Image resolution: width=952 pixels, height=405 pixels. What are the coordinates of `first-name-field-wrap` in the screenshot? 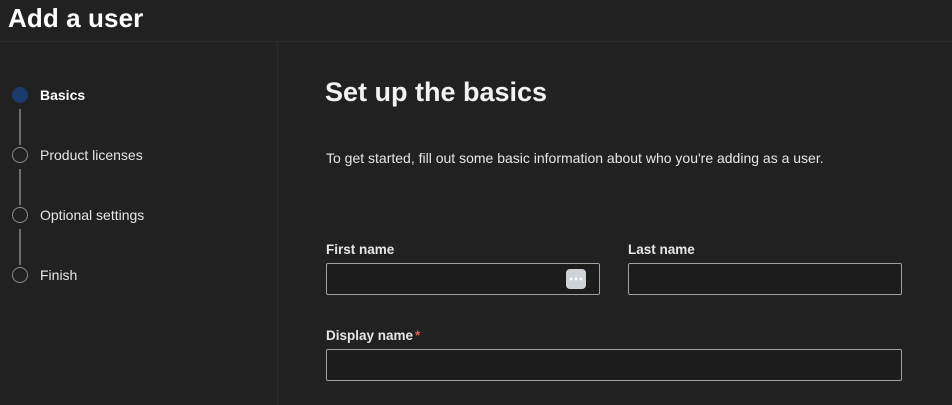 It's located at (463, 279).